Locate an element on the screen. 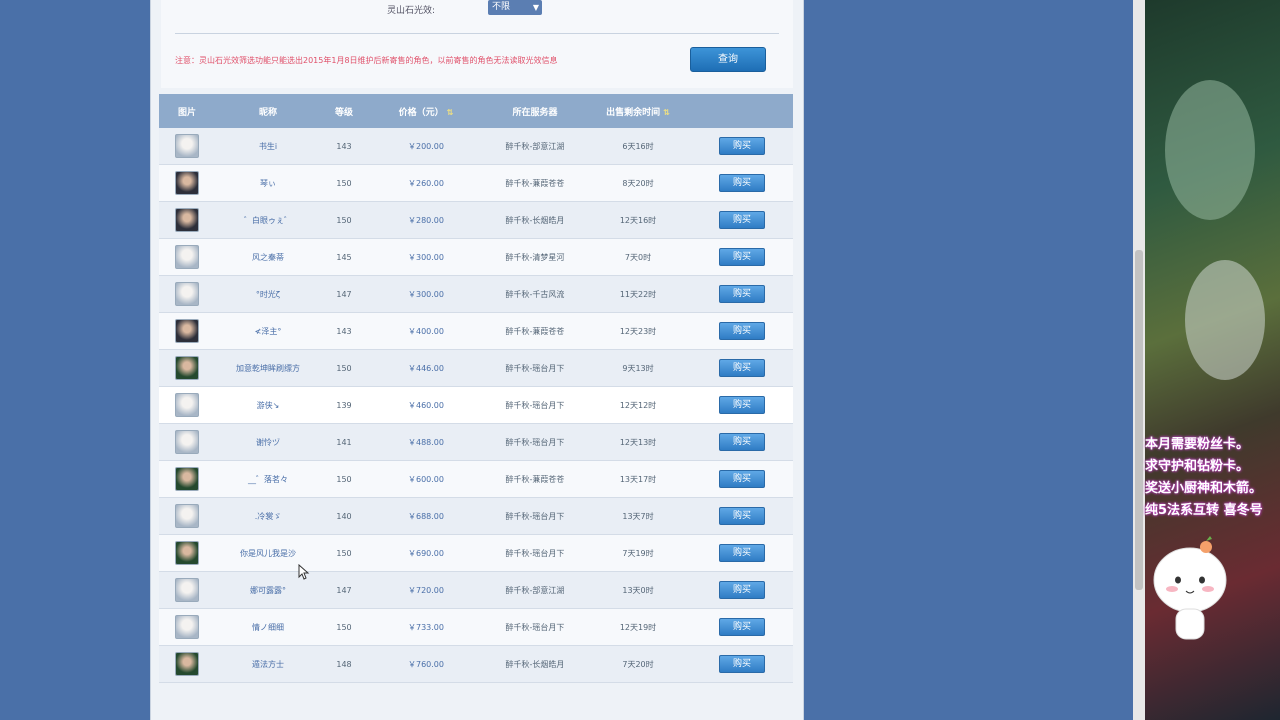 The width and height of the screenshot is (1280, 720). page-scrollbar is located at coordinates (1139, 360).